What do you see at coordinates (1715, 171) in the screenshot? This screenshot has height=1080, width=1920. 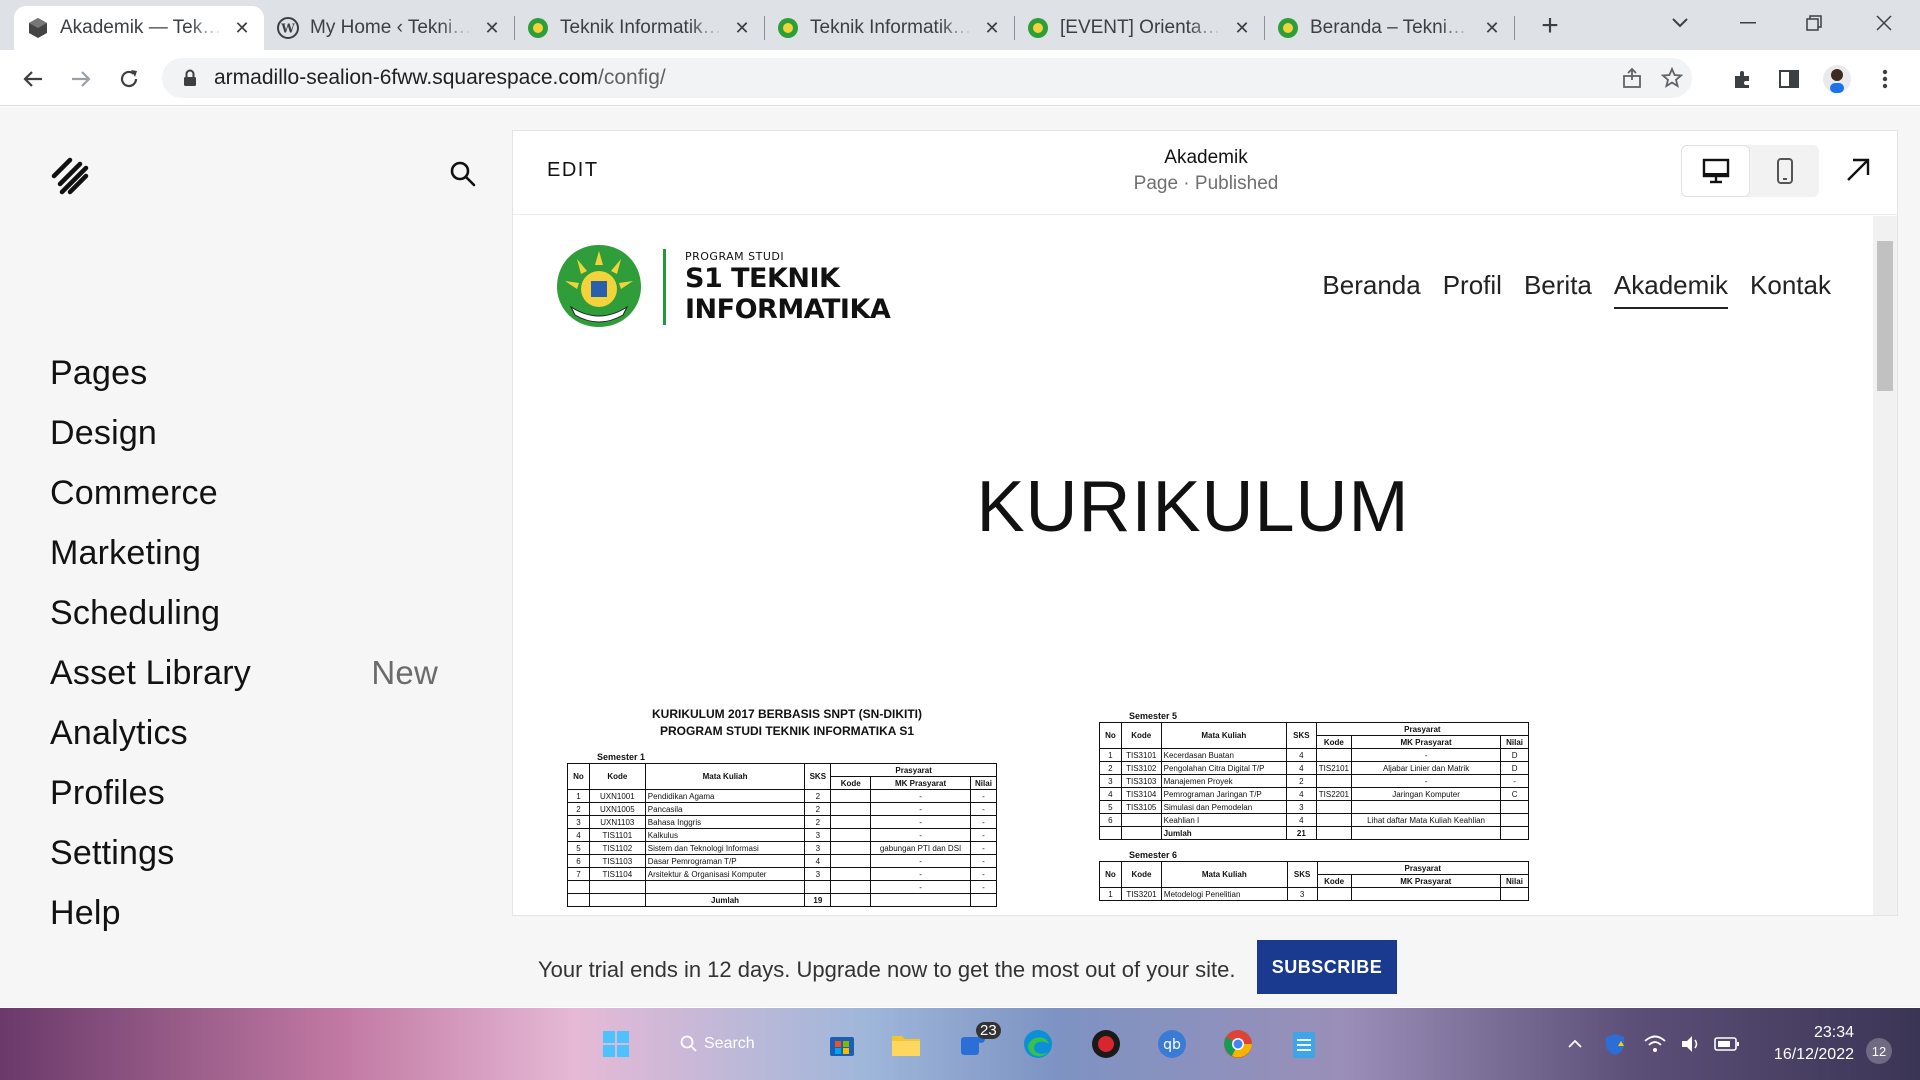 I see `desktop-view-button` at bounding box center [1715, 171].